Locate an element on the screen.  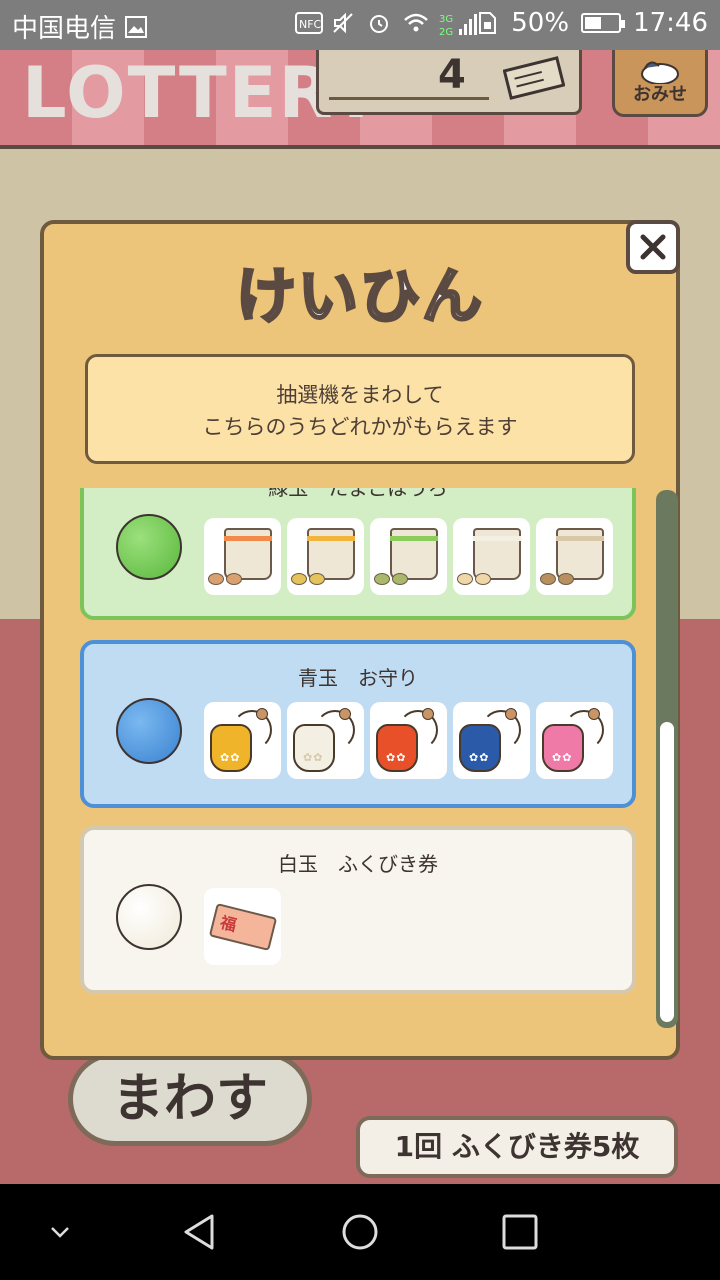
back-icon is located at coordinates (200, 1232).